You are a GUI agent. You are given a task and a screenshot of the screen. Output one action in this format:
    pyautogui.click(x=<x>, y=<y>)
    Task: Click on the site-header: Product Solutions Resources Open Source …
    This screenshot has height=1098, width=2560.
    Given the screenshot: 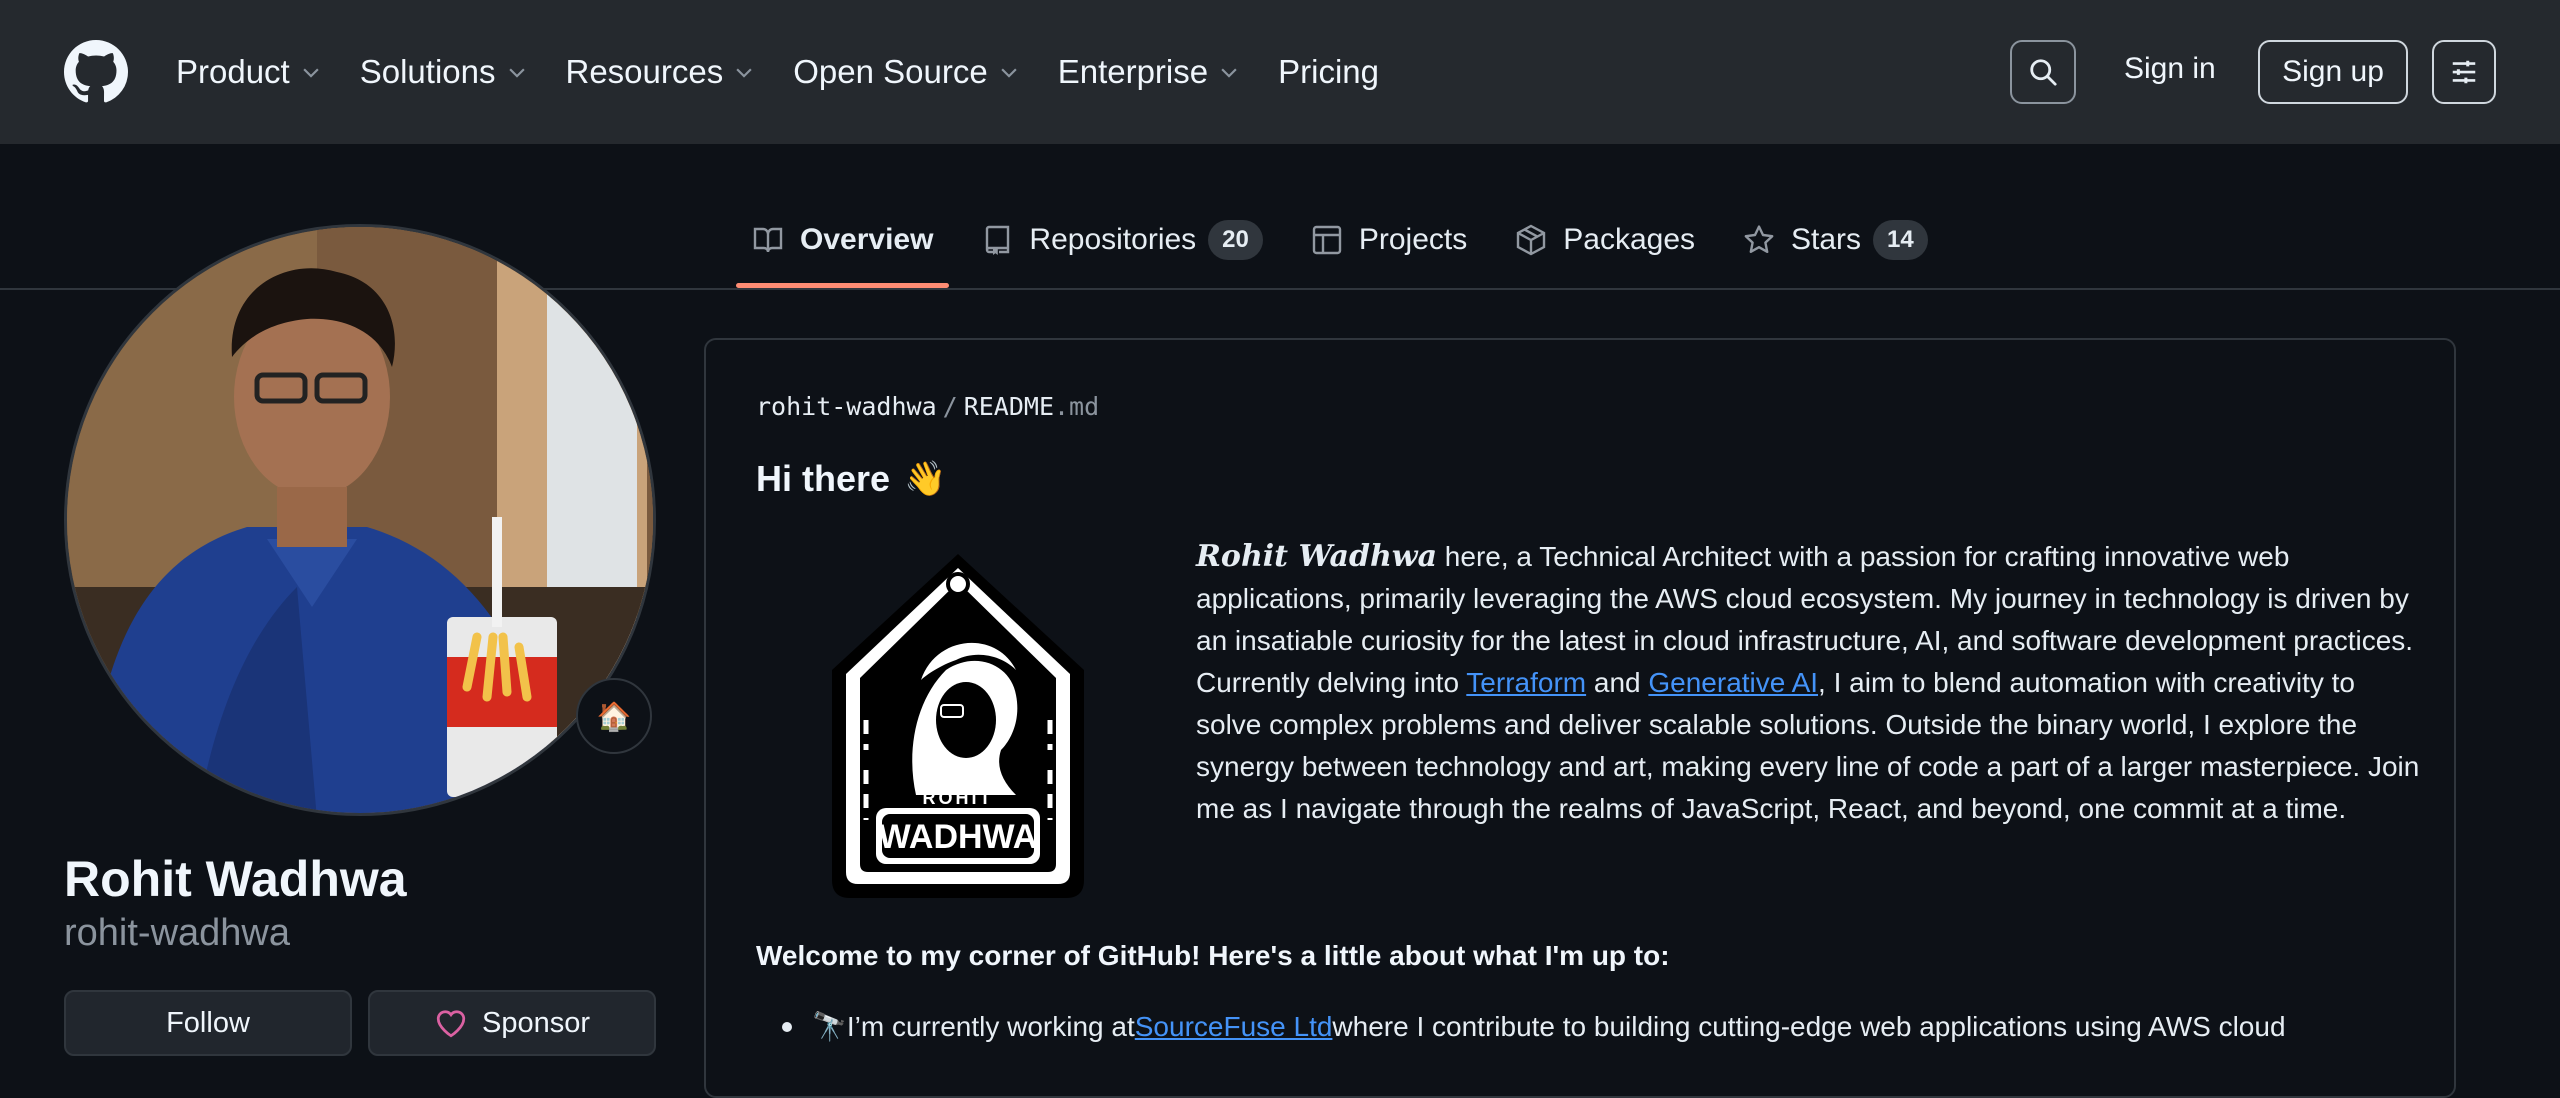 What is the action you would take?
    pyautogui.click(x=1280, y=72)
    